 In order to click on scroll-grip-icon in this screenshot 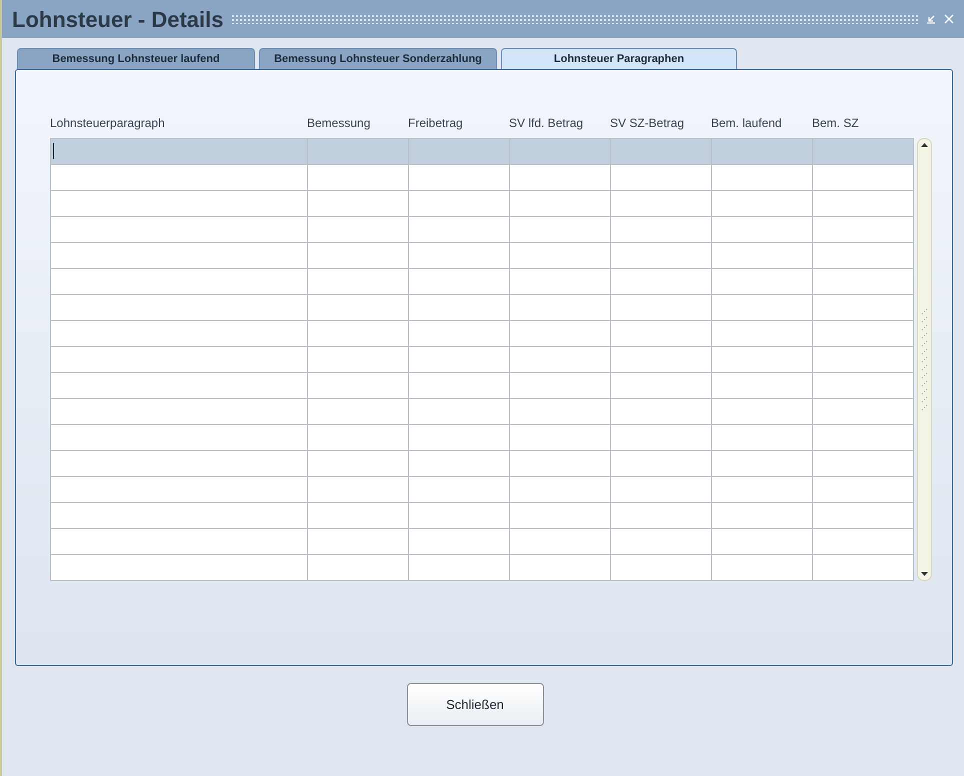, I will do `click(924, 360)`.